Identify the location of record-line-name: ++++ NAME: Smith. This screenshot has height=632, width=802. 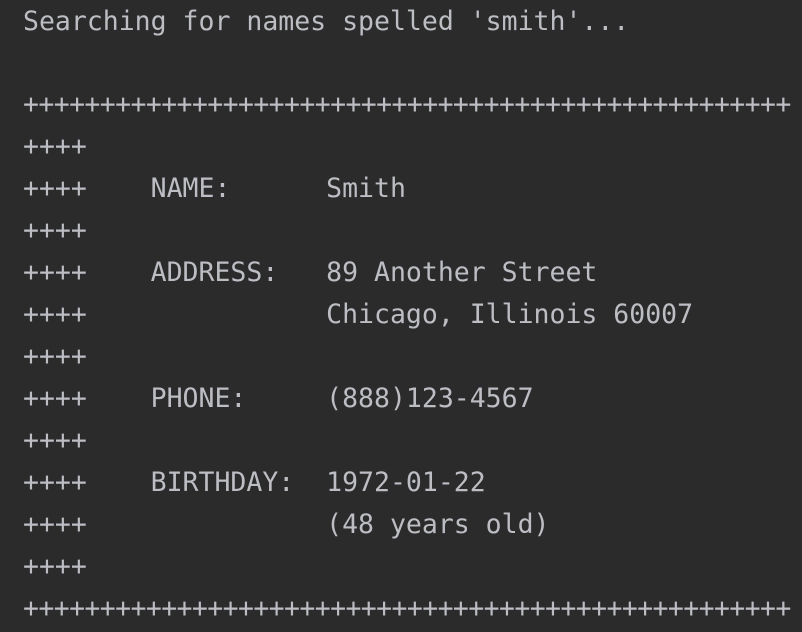
(214, 188).